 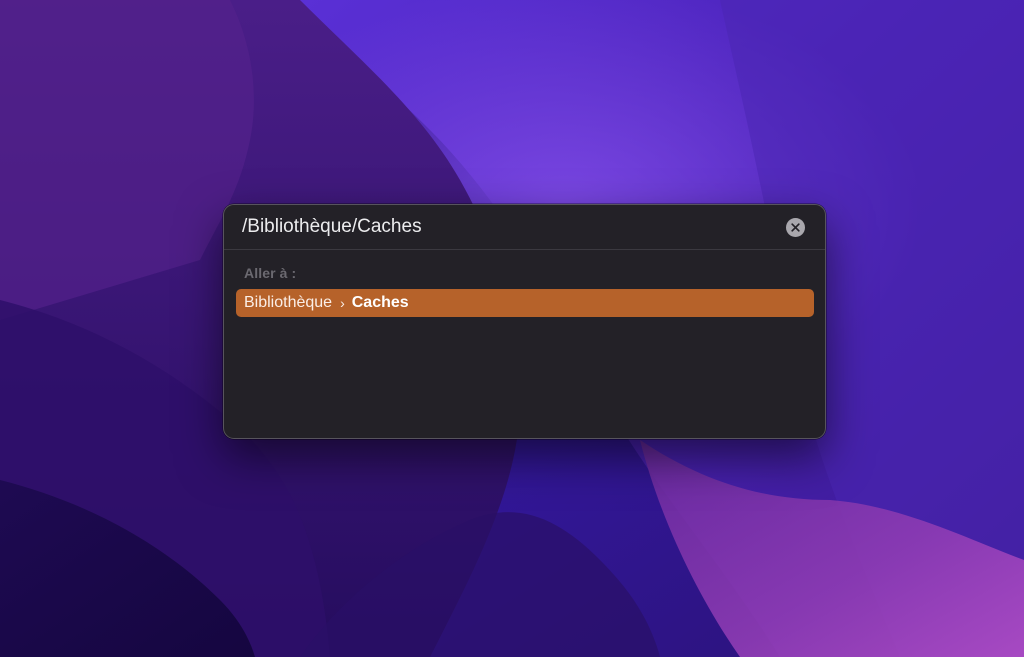 I want to click on breadcrumb-current: Caches, so click(x=380, y=302).